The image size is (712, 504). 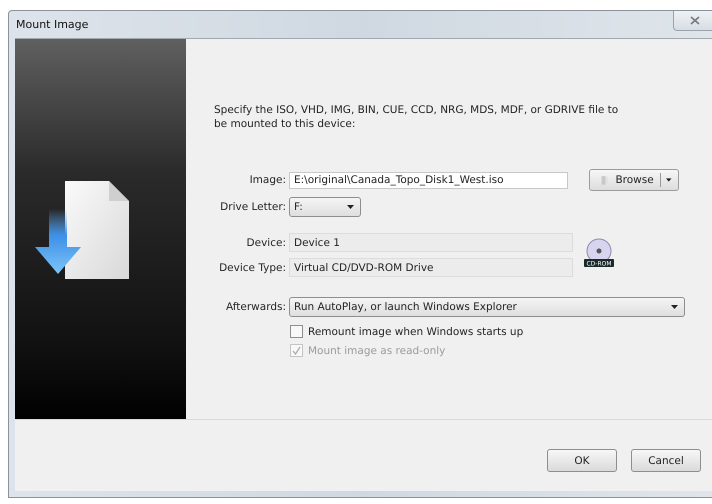 What do you see at coordinates (634, 180) in the screenshot?
I see `browse-button: Browse` at bounding box center [634, 180].